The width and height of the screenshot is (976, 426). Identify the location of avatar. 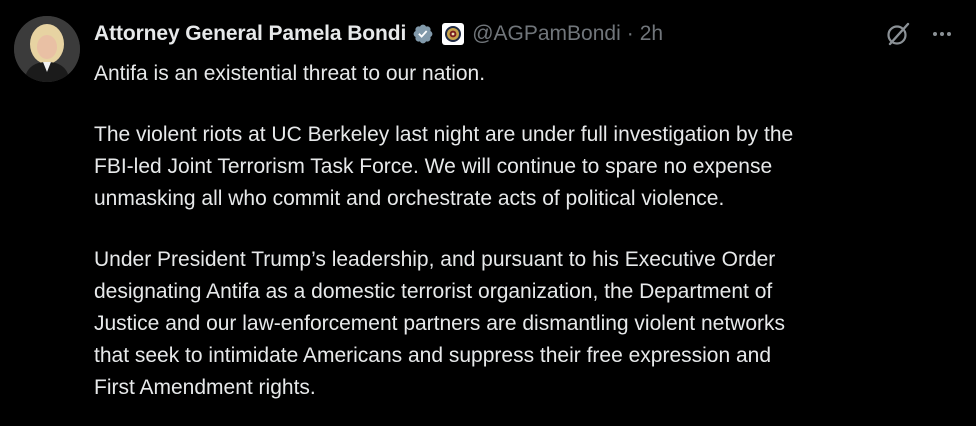
(47, 49).